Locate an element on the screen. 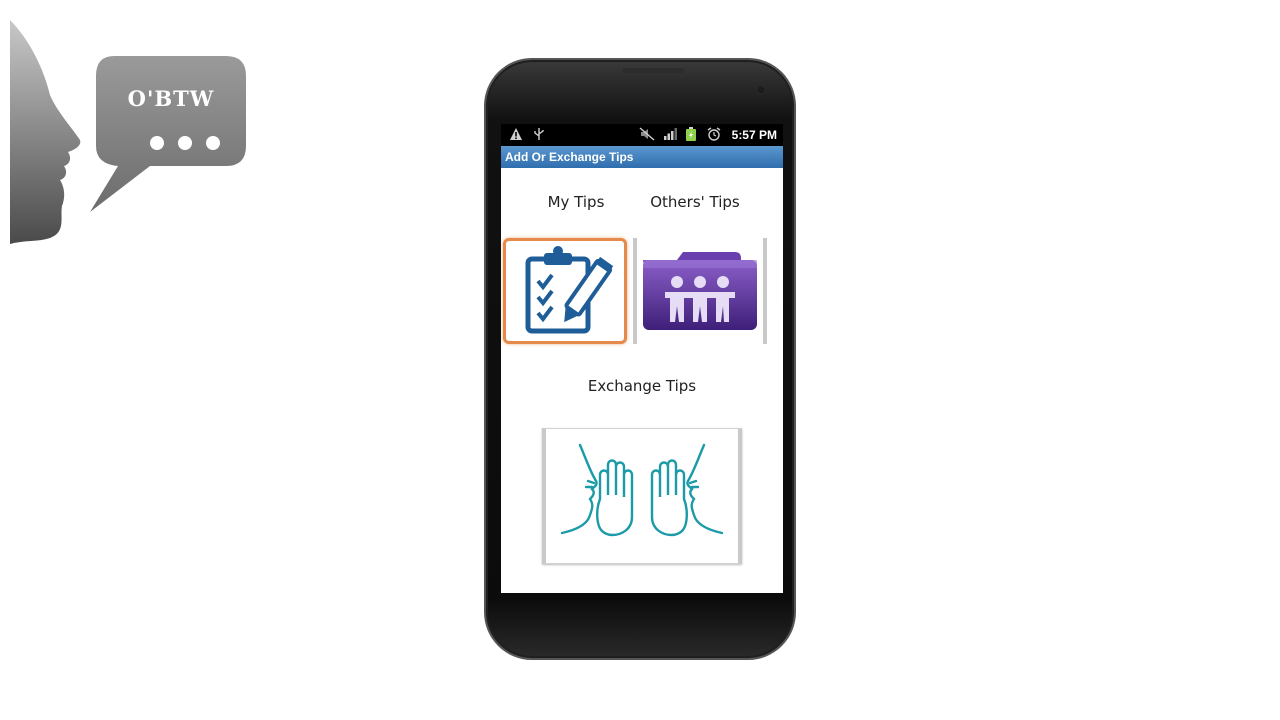 The width and height of the screenshot is (1280, 720). others-tips-button is located at coordinates (700, 291).